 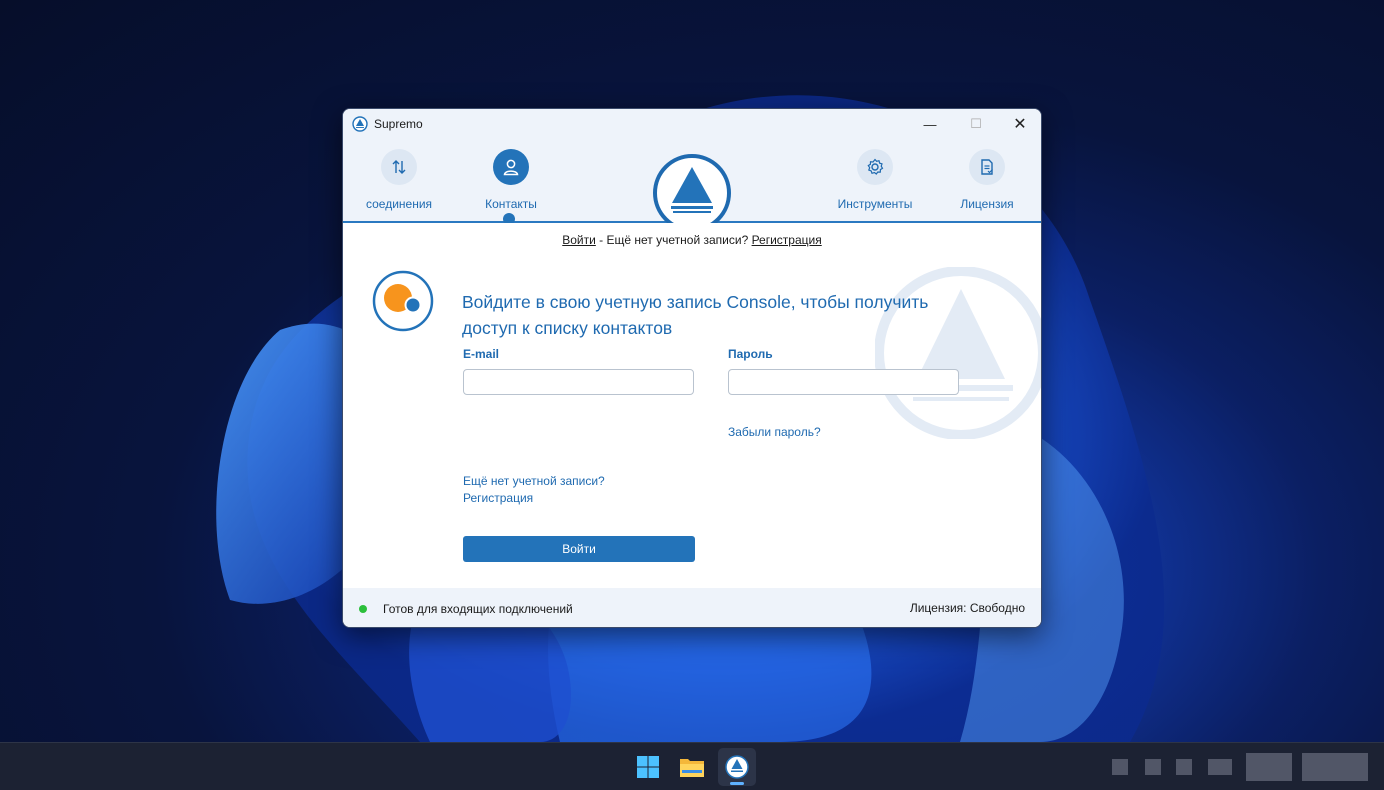 What do you see at coordinates (1269, 767) in the screenshot?
I see `tray-clock-blurred` at bounding box center [1269, 767].